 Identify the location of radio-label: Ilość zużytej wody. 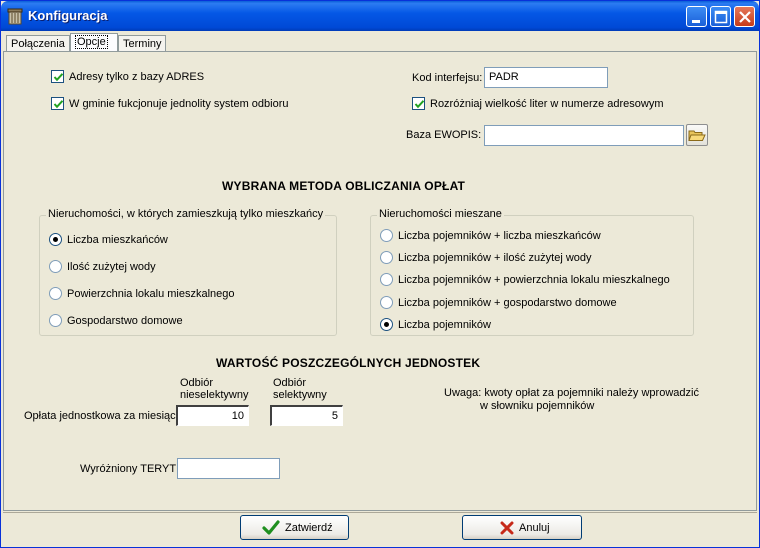
(111, 267).